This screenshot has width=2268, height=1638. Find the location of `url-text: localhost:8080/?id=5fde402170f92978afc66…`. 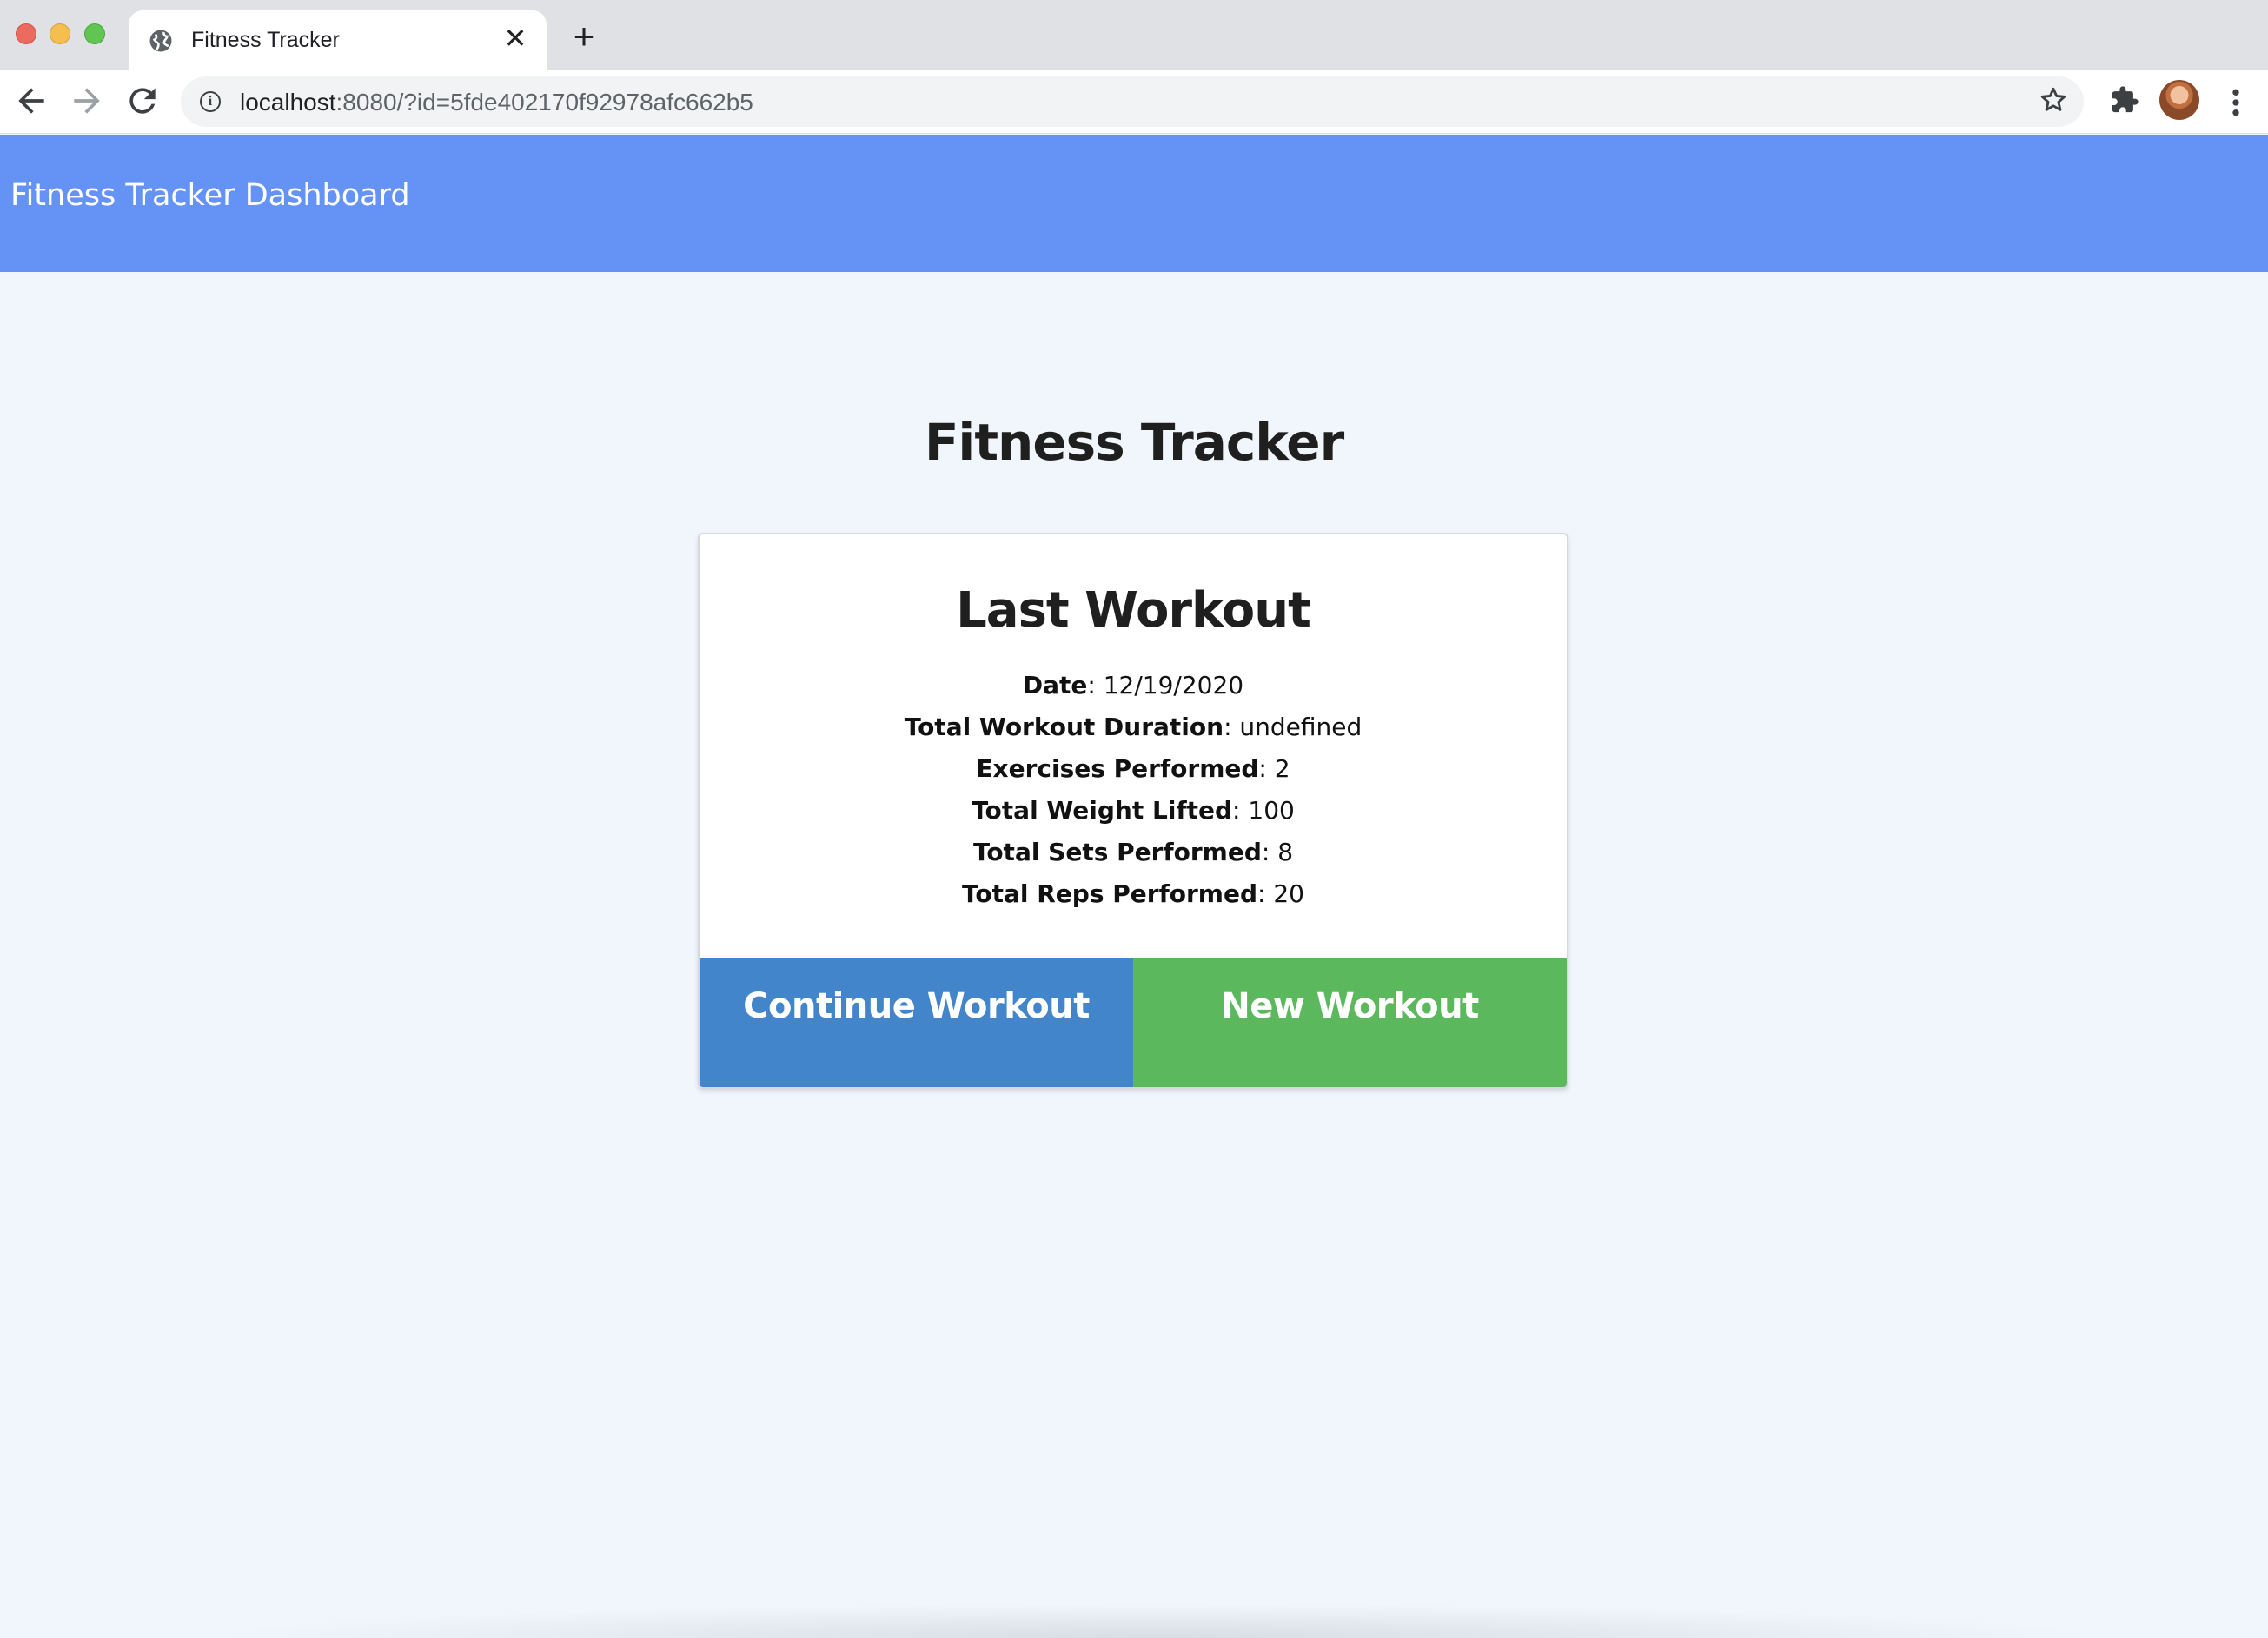

url-text: localhost:8080/?id=5fde402170f92978afc66… is located at coordinates (496, 102).